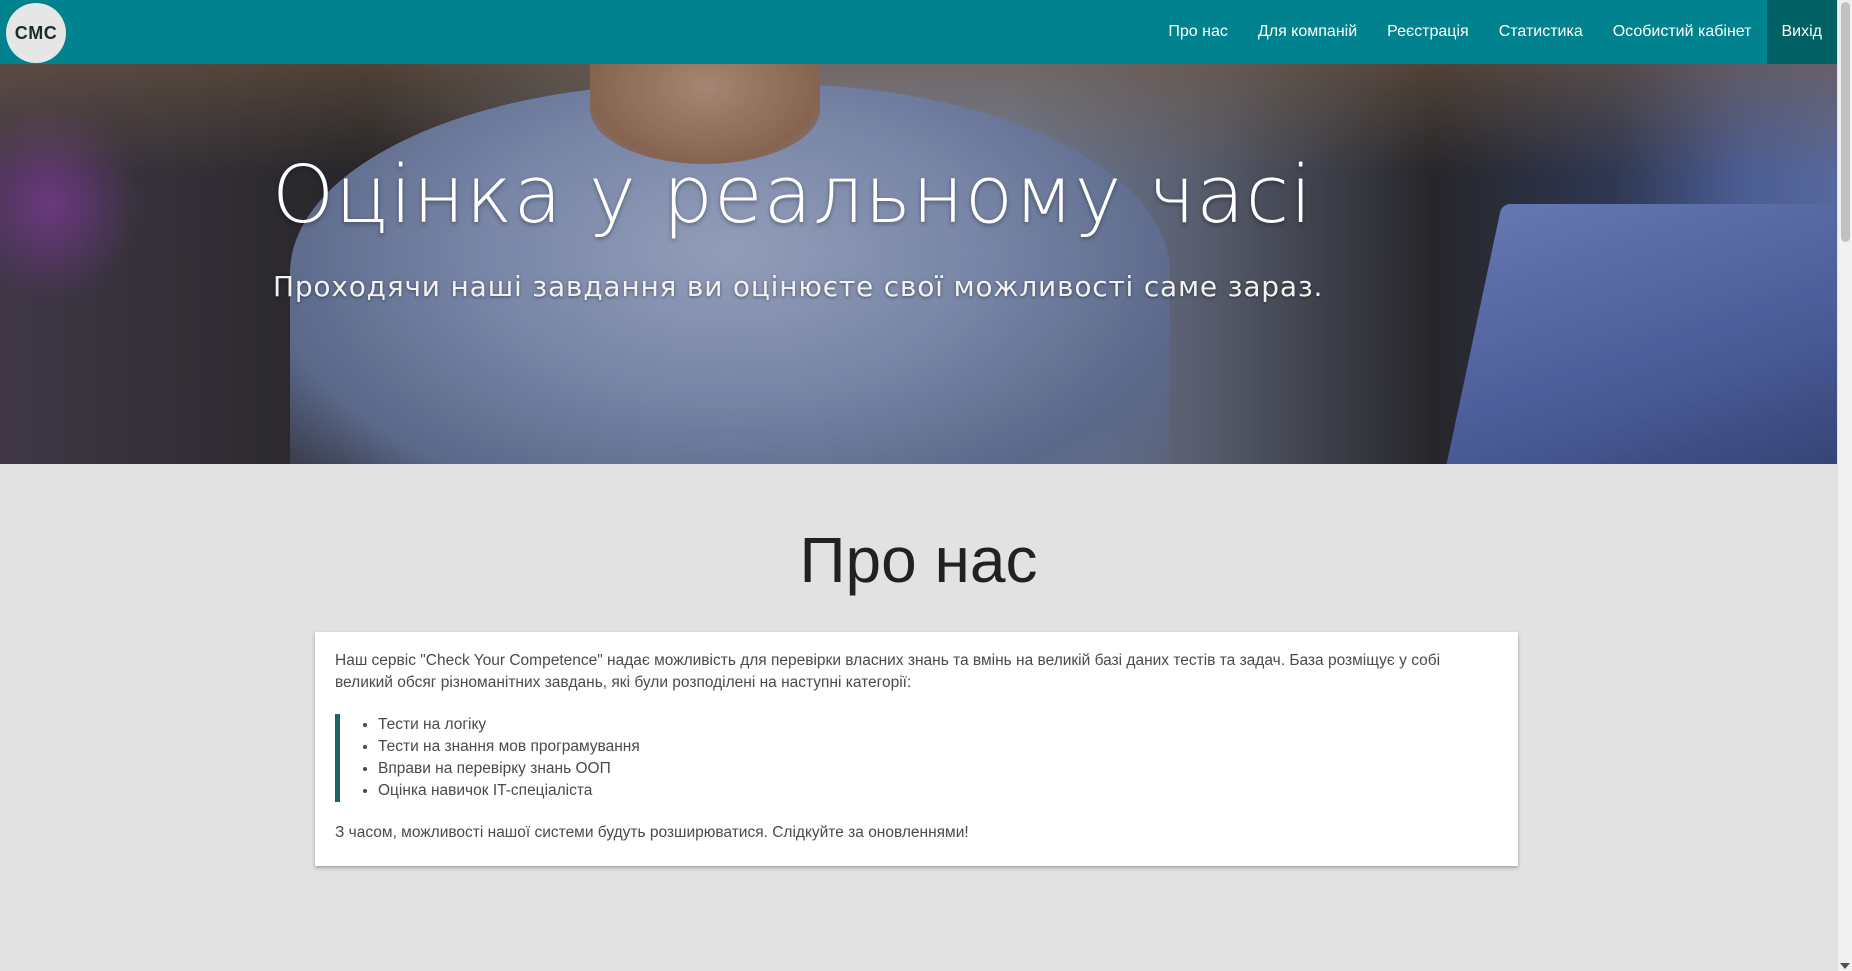 This screenshot has height=971, width=1852. What do you see at coordinates (918, 560) in the screenshot?
I see `about-section-title: Про нас` at bounding box center [918, 560].